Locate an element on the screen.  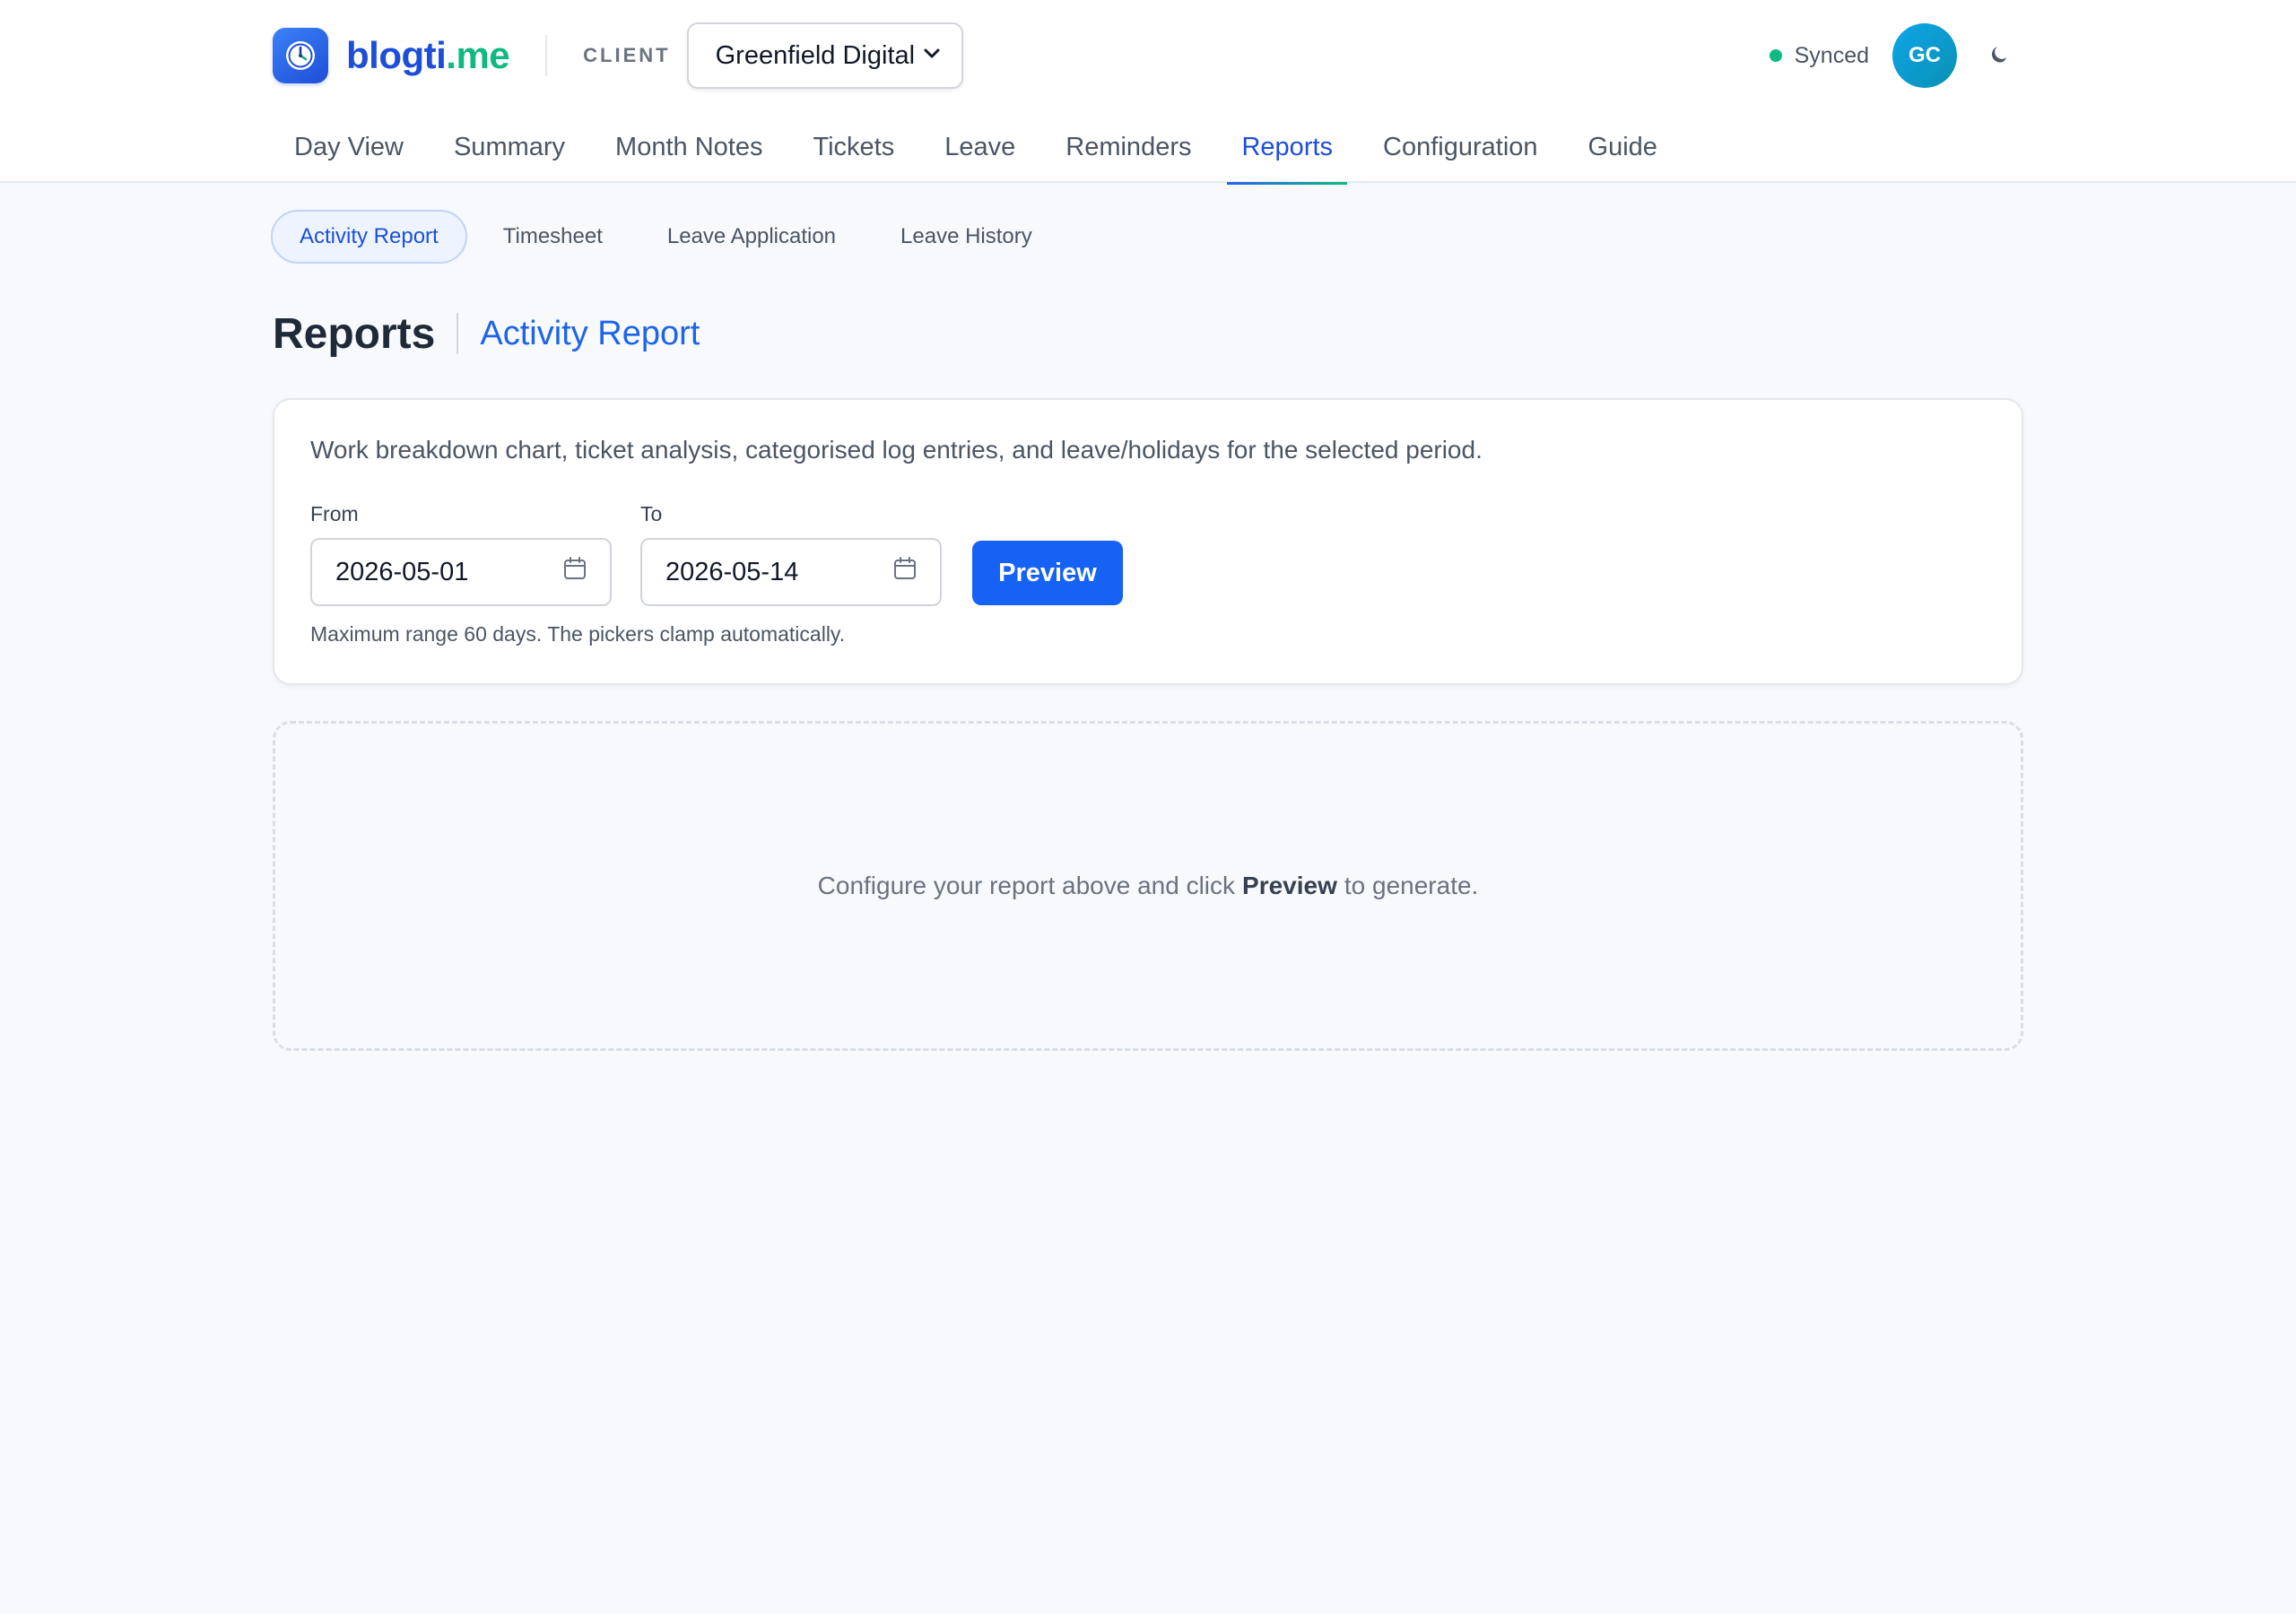
header-divider is located at coordinates (546, 55).